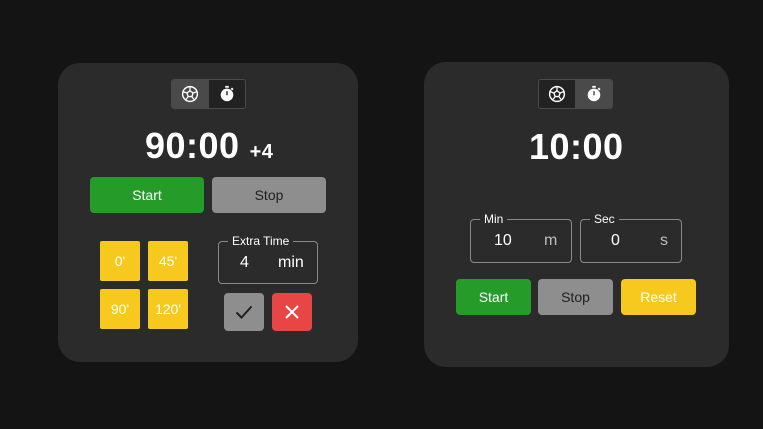 The width and height of the screenshot is (763, 429). Describe the element at coordinates (261, 241) in the screenshot. I see `extra-time-label: Extra Time` at that location.